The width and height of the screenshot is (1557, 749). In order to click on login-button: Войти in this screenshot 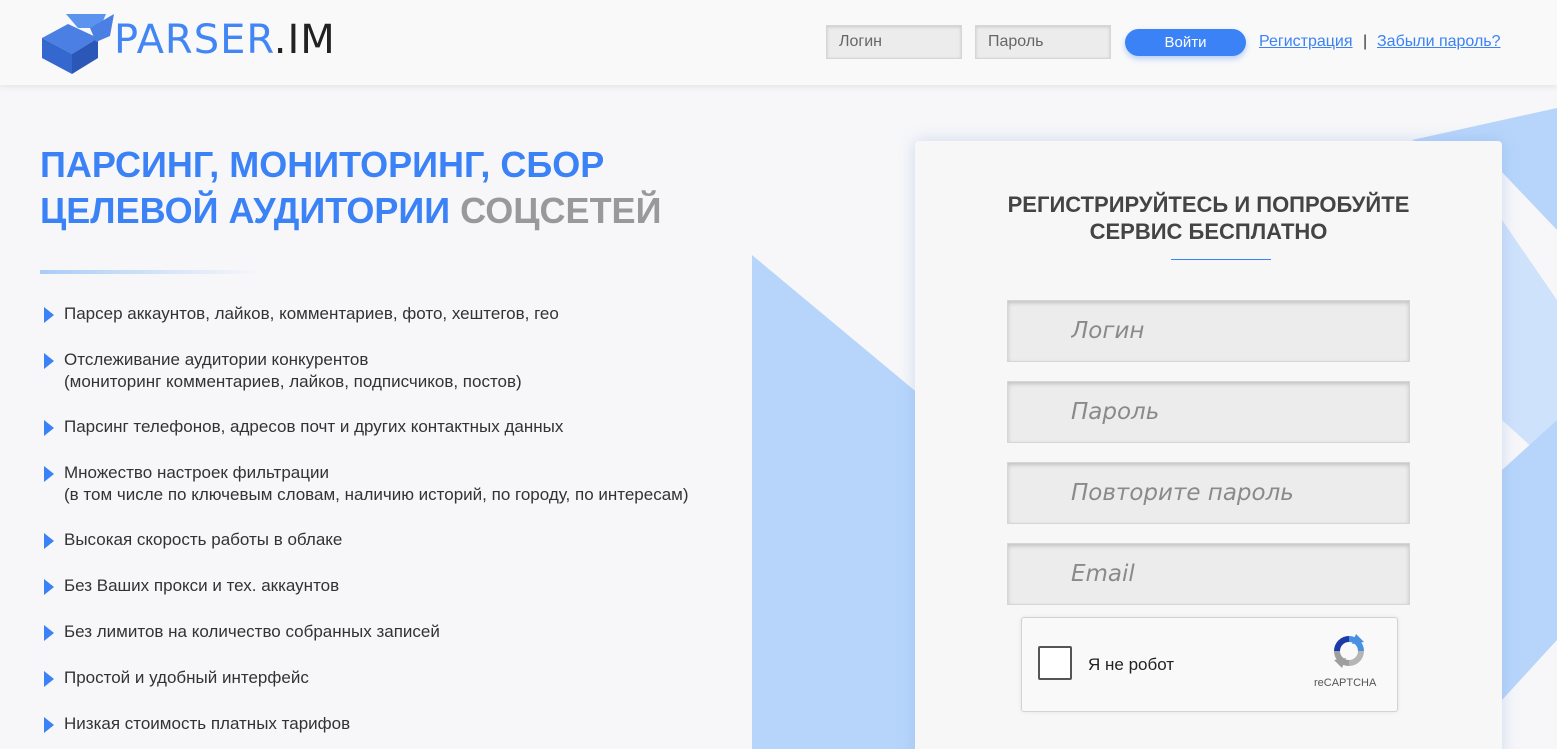, I will do `click(1185, 42)`.